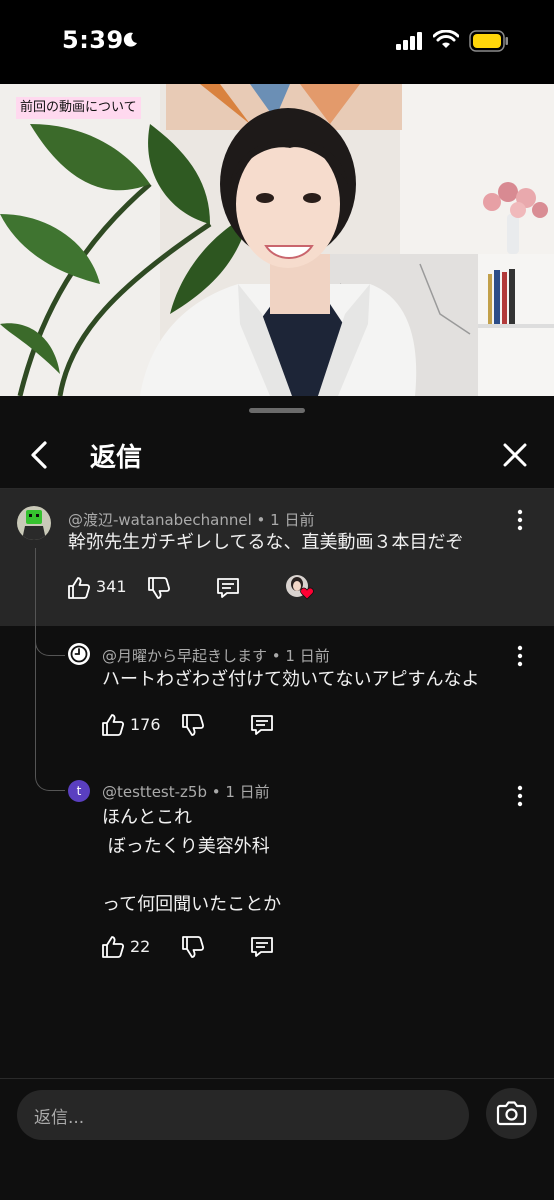 This screenshot has width=554, height=1200. I want to click on like-count: 22, so click(140, 946).